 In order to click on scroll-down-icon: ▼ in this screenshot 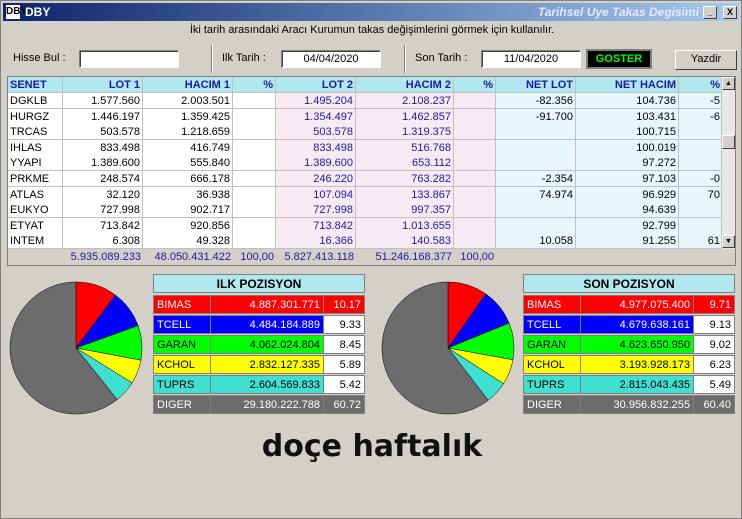, I will do `click(728, 241)`.